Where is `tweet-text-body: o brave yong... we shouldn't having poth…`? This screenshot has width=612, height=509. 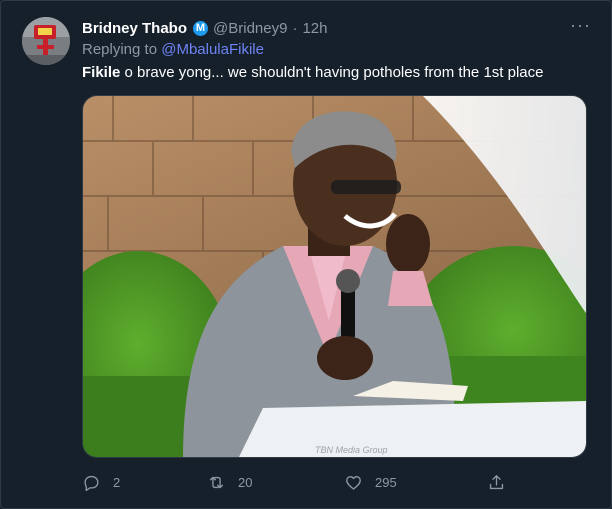
tweet-text-body: o brave yong... we shouldn't having poth… is located at coordinates (332, 72).